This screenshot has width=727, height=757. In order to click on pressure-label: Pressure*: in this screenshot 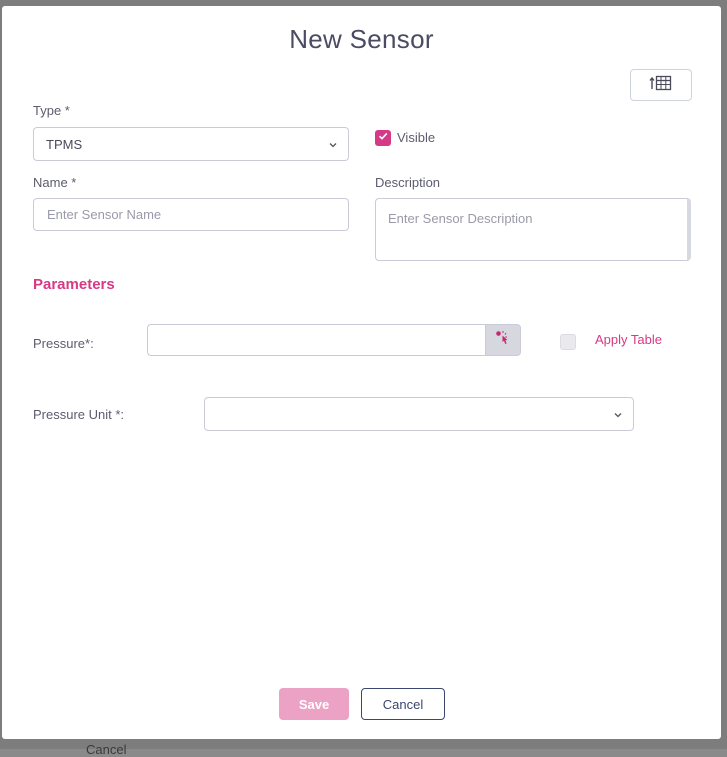, I will do `click(63, 343)`.